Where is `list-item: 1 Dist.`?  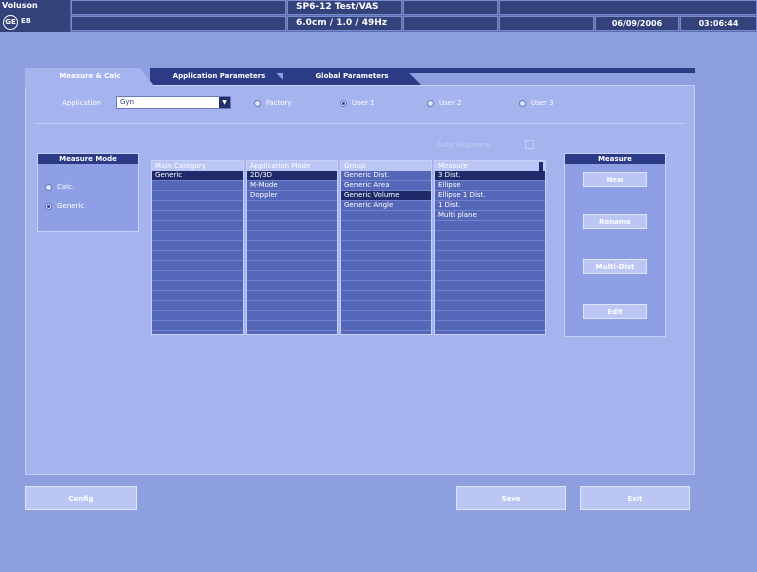 list-item: 1 Dist. is located at coordinates (490, 206).